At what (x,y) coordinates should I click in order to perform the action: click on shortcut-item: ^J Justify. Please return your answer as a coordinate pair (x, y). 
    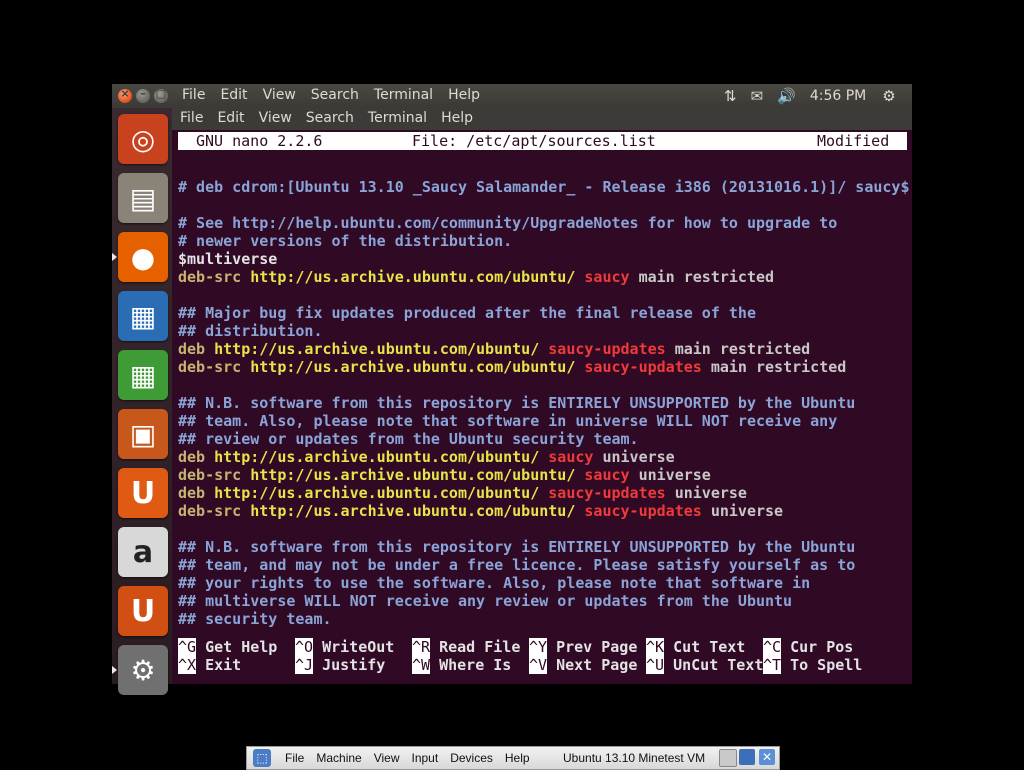
    Looking at the image, I should click on (340, 665).